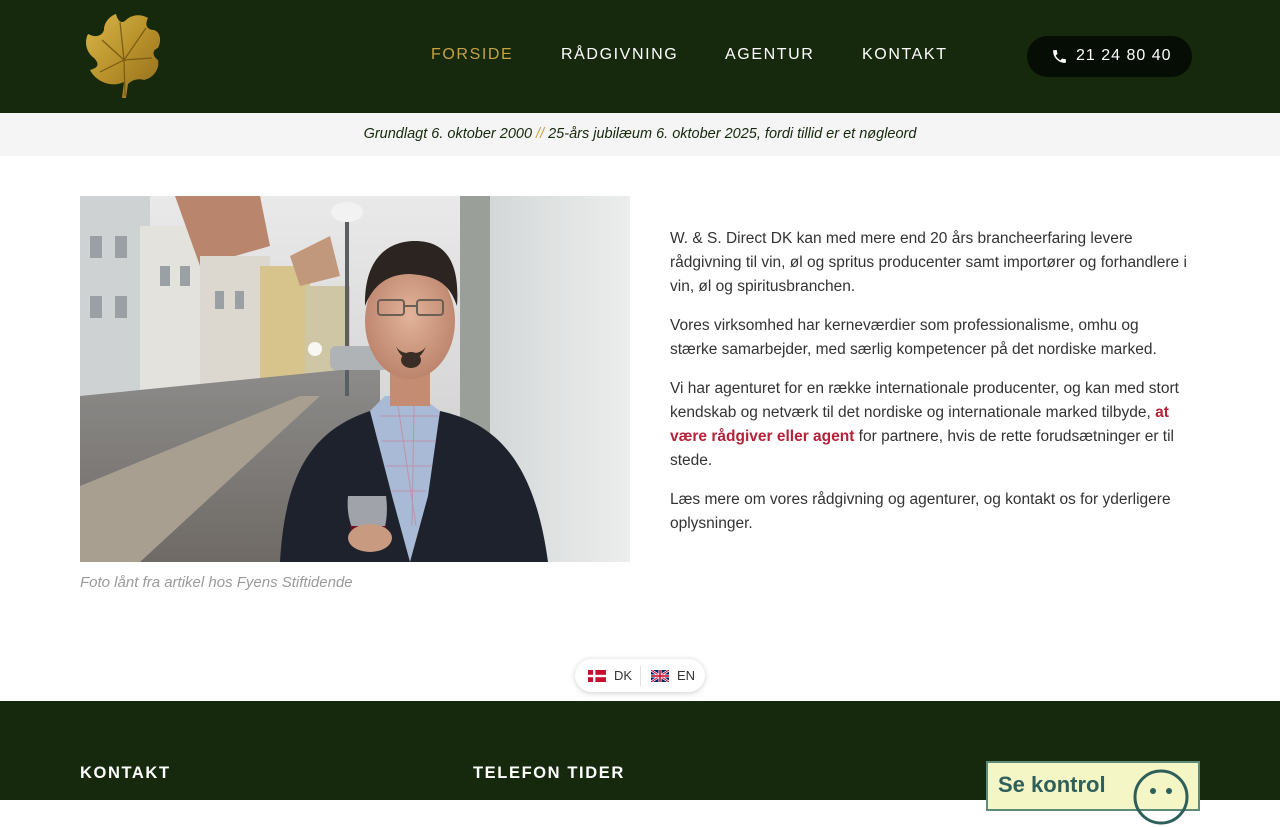 The height and width of the screenshot is (827, 1280). Describe the element at coordinates (619, 55) in the screenshot. I see `nav-raadgivning: RÅDGIVNING` at that location.